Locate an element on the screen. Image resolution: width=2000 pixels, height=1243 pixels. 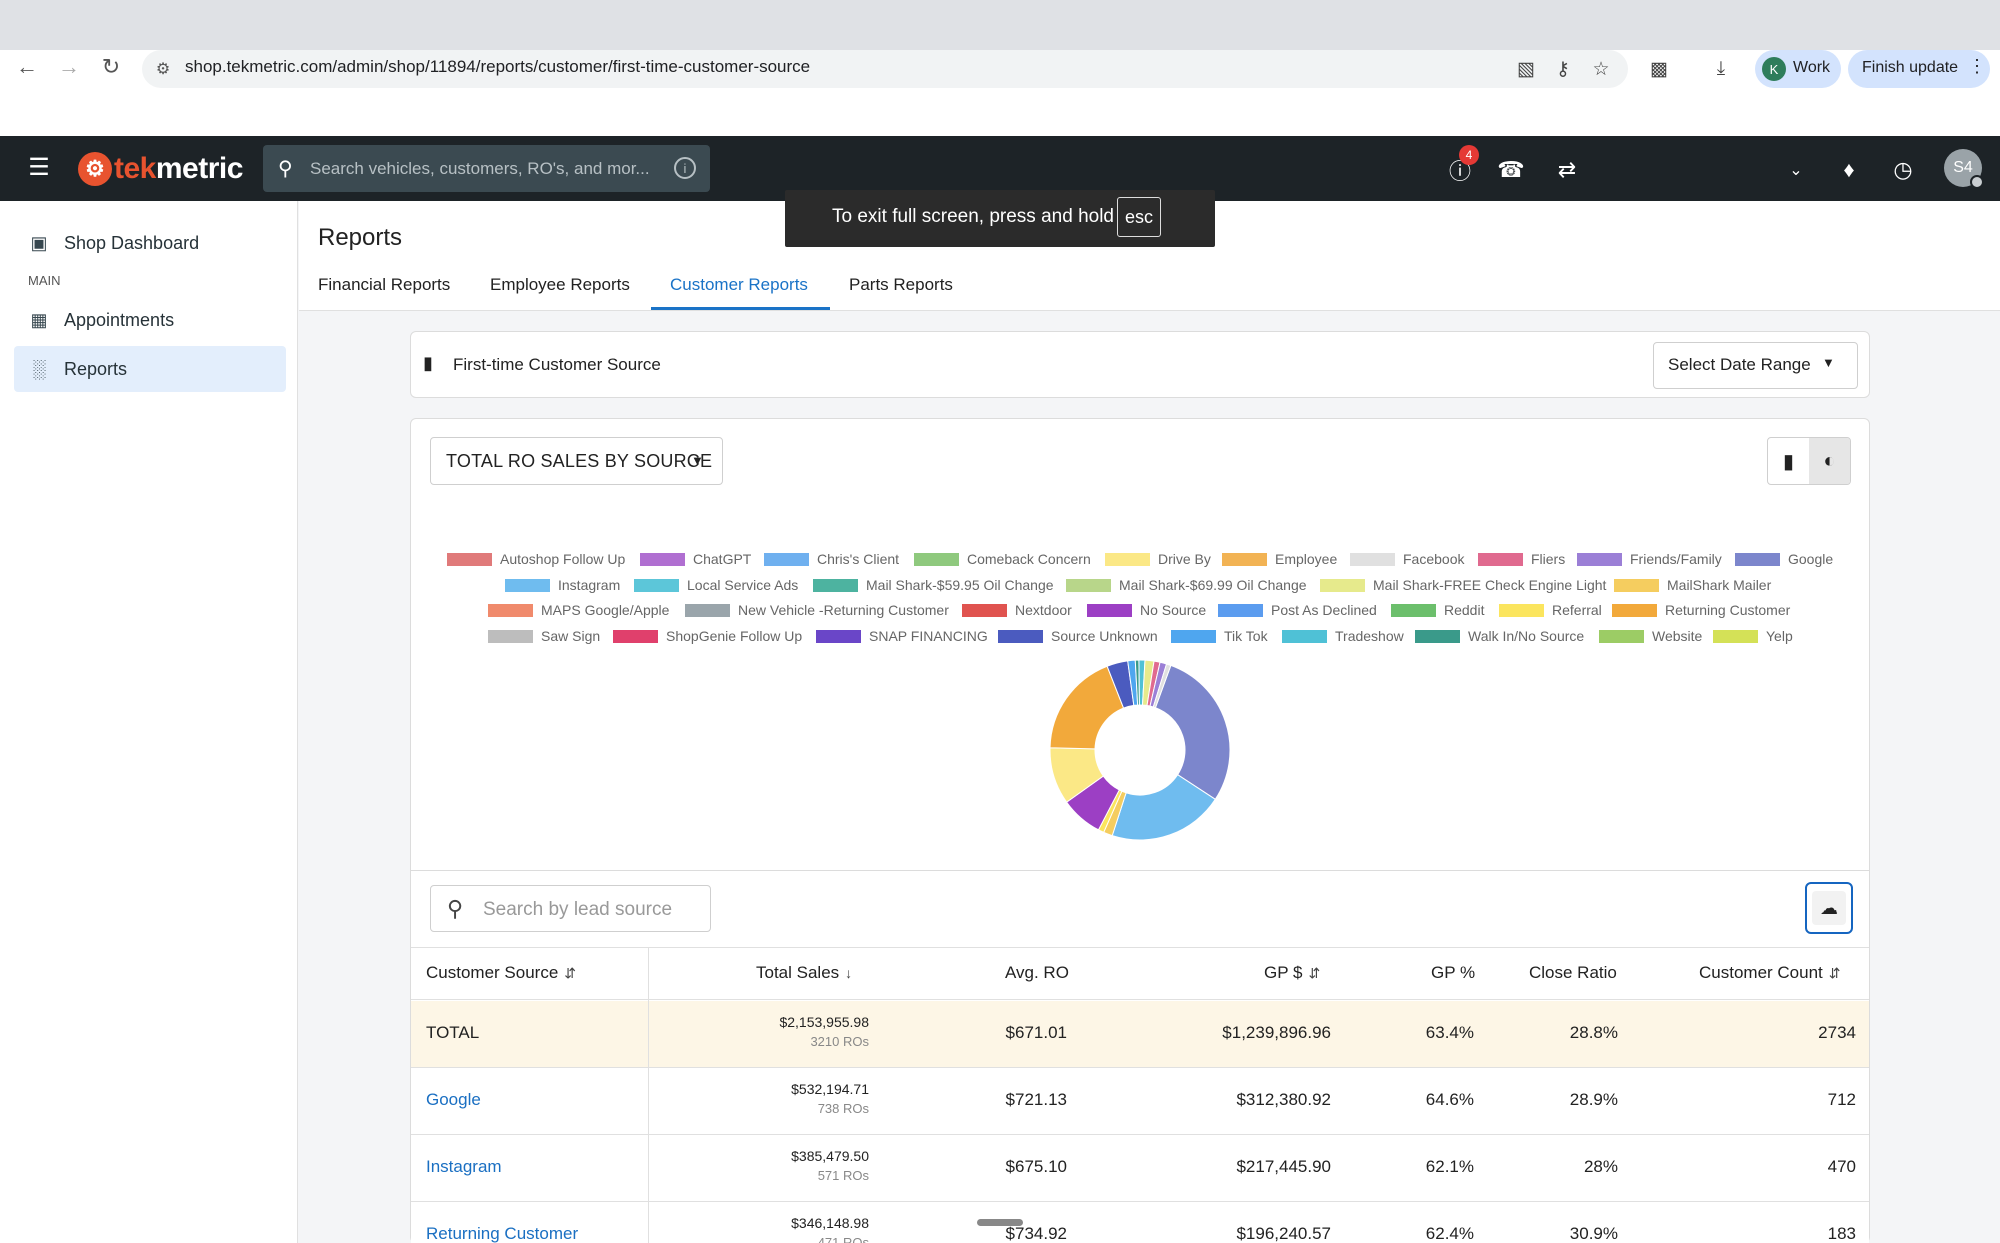
sidebar-item-shop-dashboard: ▣ Shop Dashboard is located at coordinates (150, 243).